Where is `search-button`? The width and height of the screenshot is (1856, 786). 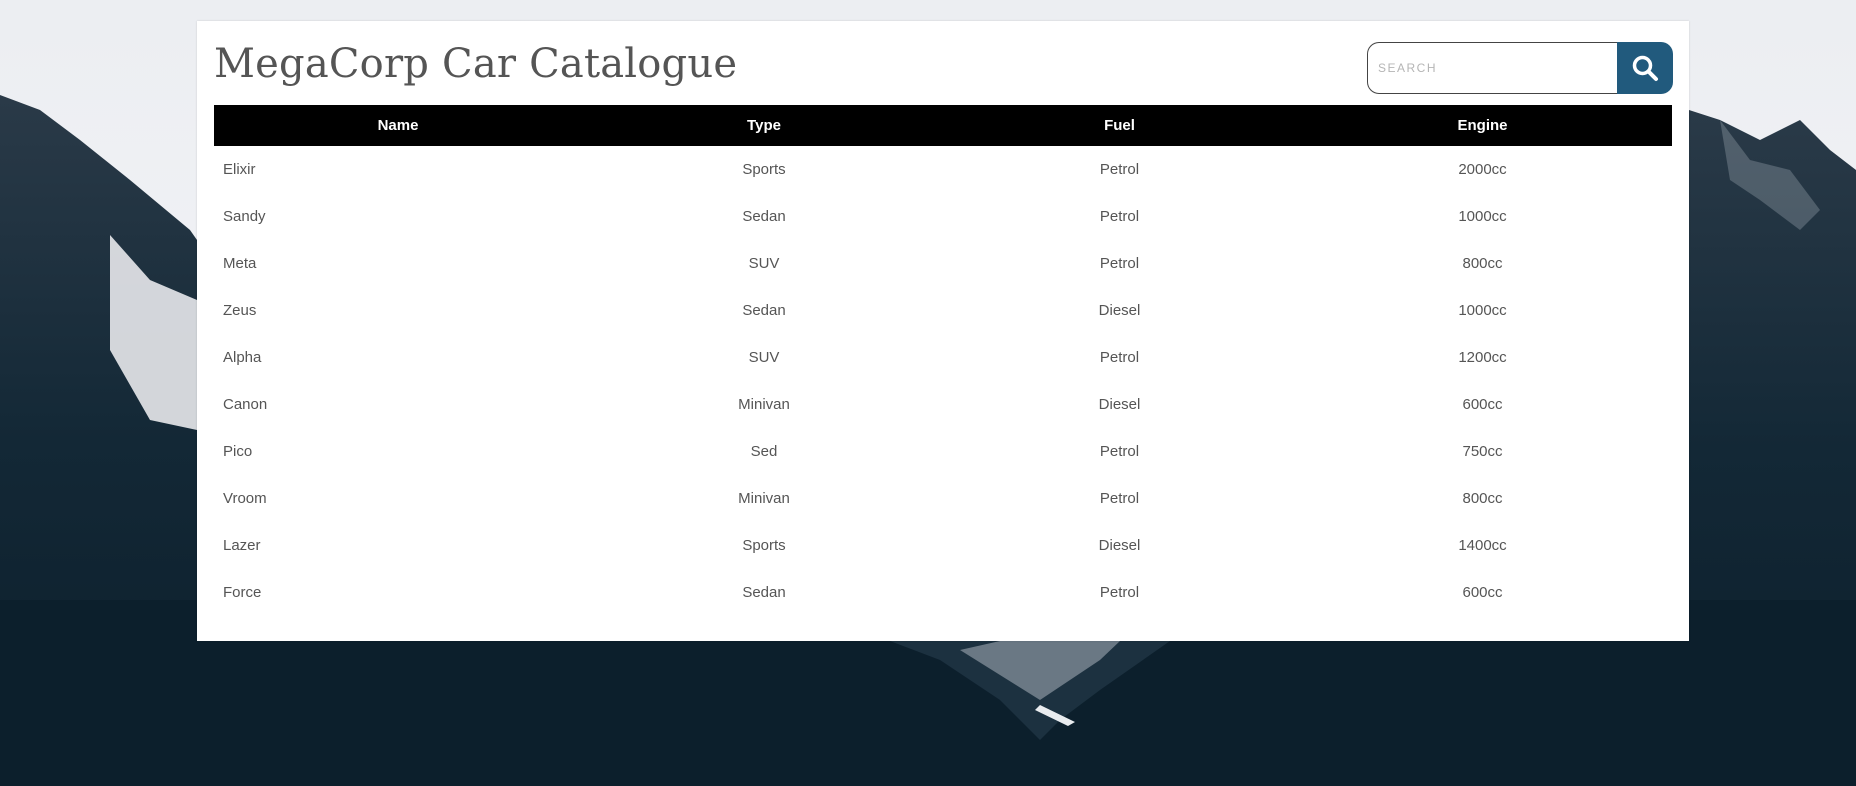
search-button is located at coordinates (1645, 68).